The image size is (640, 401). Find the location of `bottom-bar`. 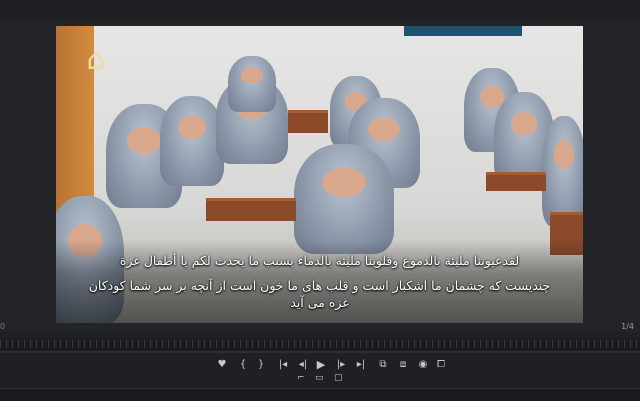

bottom-bar is located at coordinates (320, 394).